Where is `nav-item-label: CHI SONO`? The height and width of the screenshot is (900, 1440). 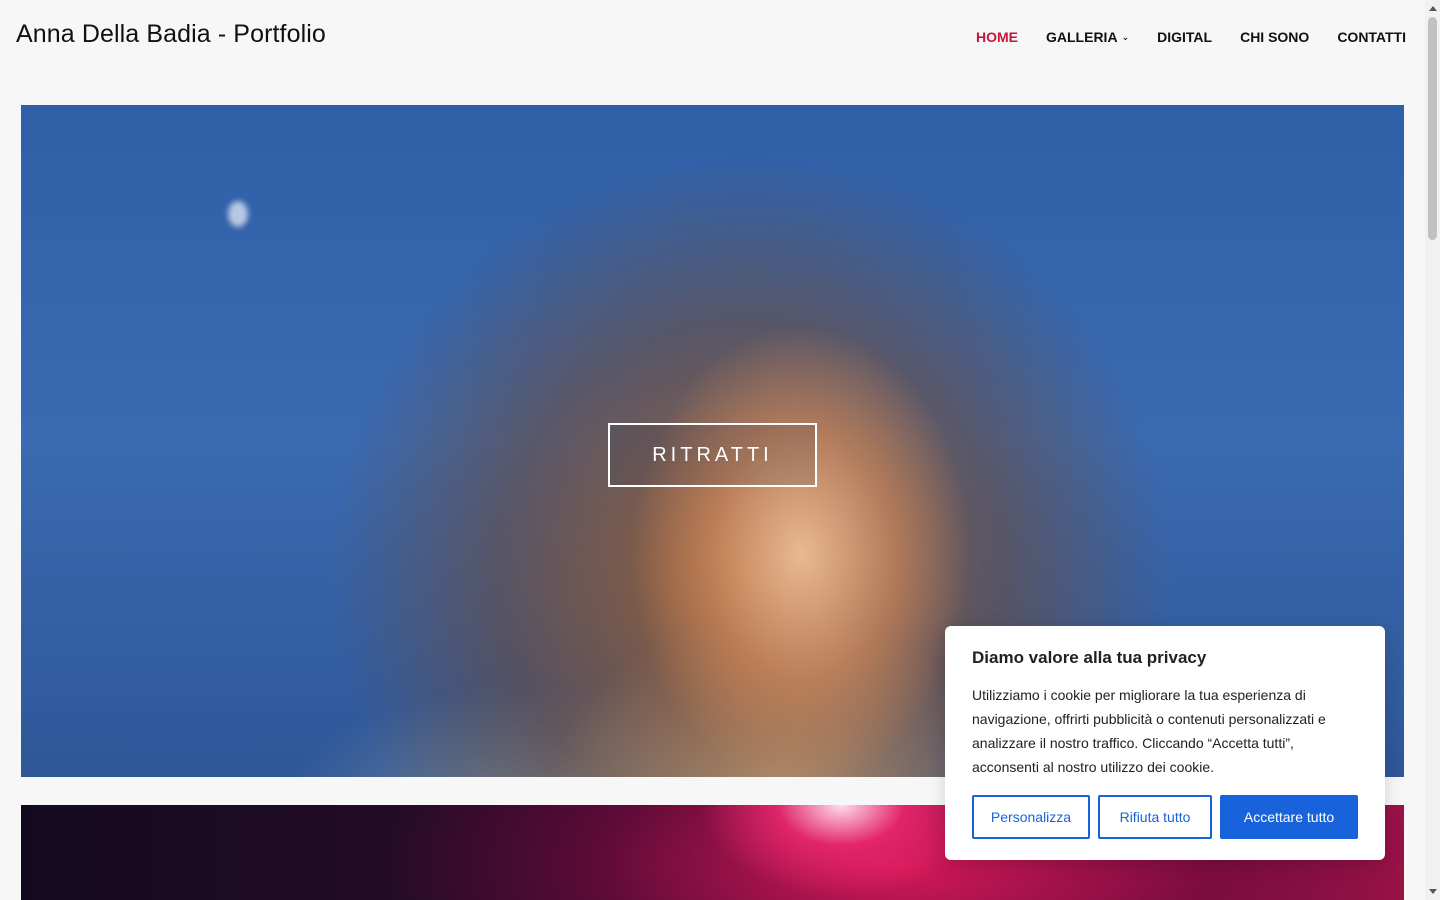 nav-item-label: CHI SONO is located at coordinates (1275, 37).